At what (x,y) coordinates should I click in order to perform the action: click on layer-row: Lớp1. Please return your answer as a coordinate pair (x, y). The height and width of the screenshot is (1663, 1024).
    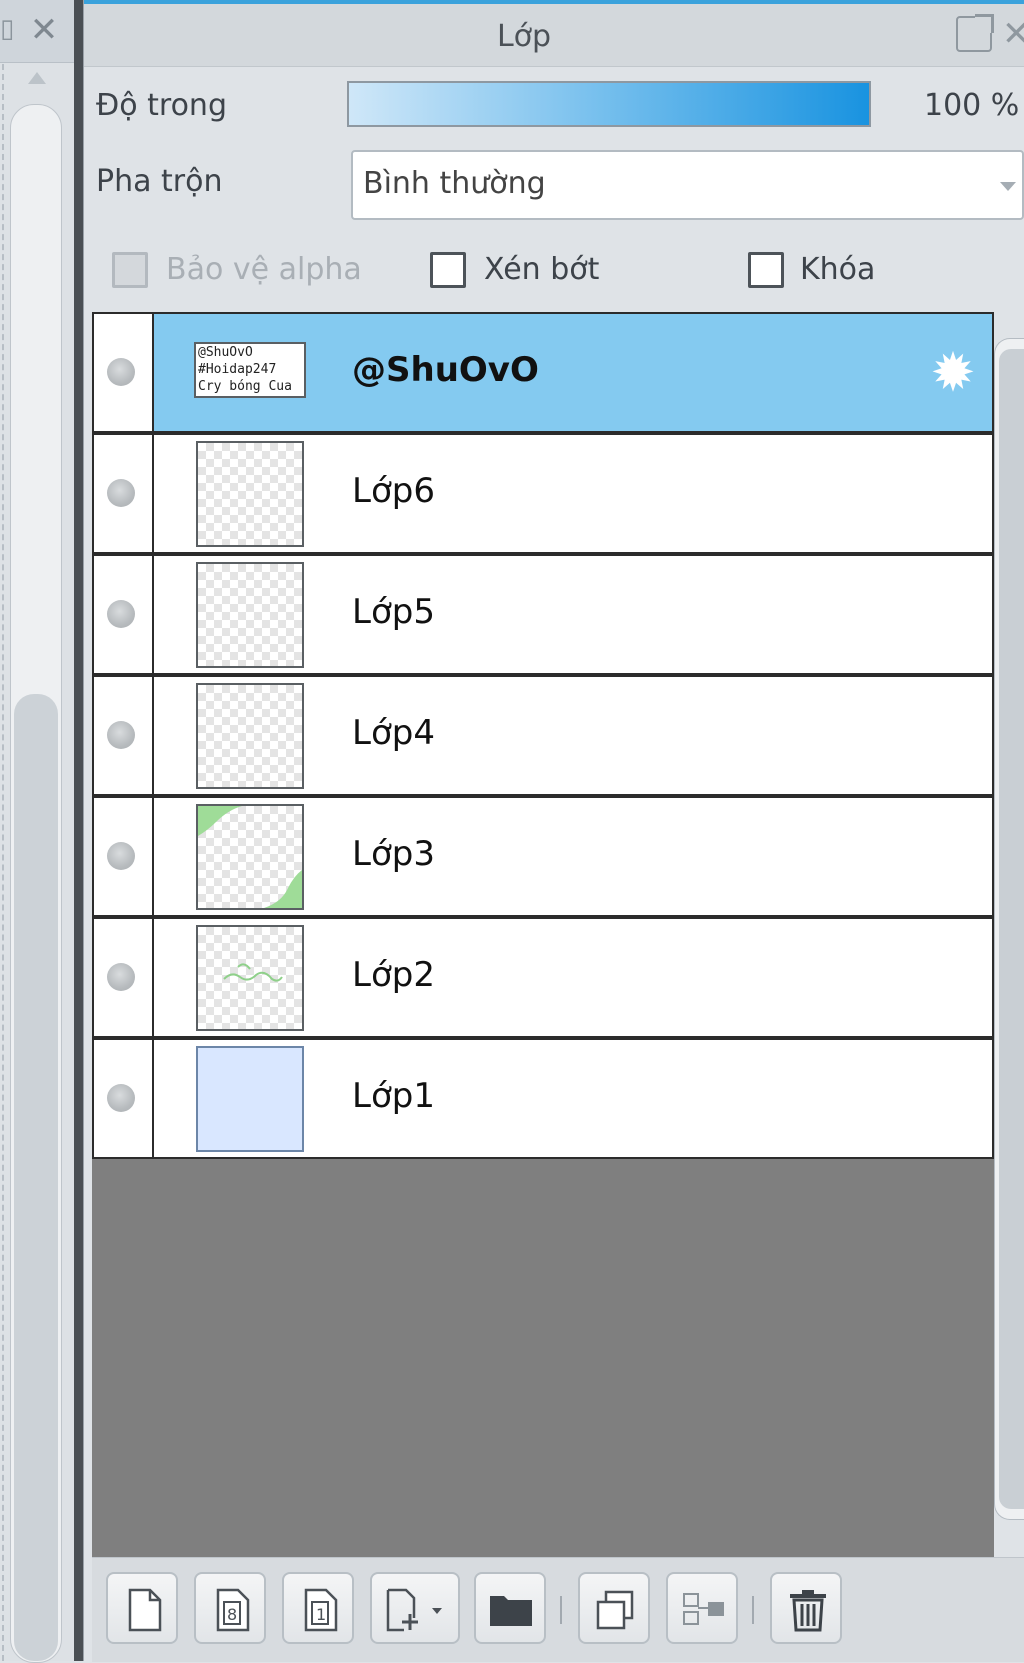
    Looking at the image, I should click on (543, 1098).